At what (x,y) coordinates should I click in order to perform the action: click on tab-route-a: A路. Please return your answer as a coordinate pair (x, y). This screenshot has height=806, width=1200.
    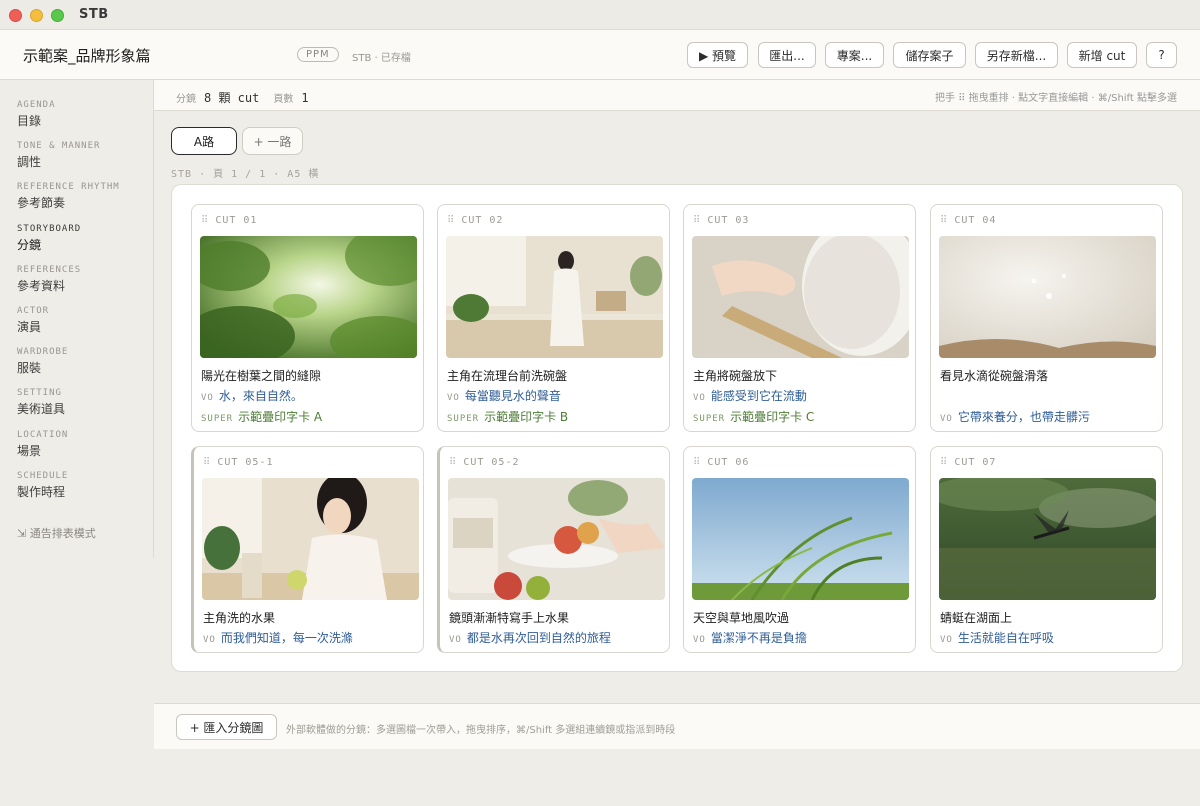
    Looking at the image, I should click on (204, 141).